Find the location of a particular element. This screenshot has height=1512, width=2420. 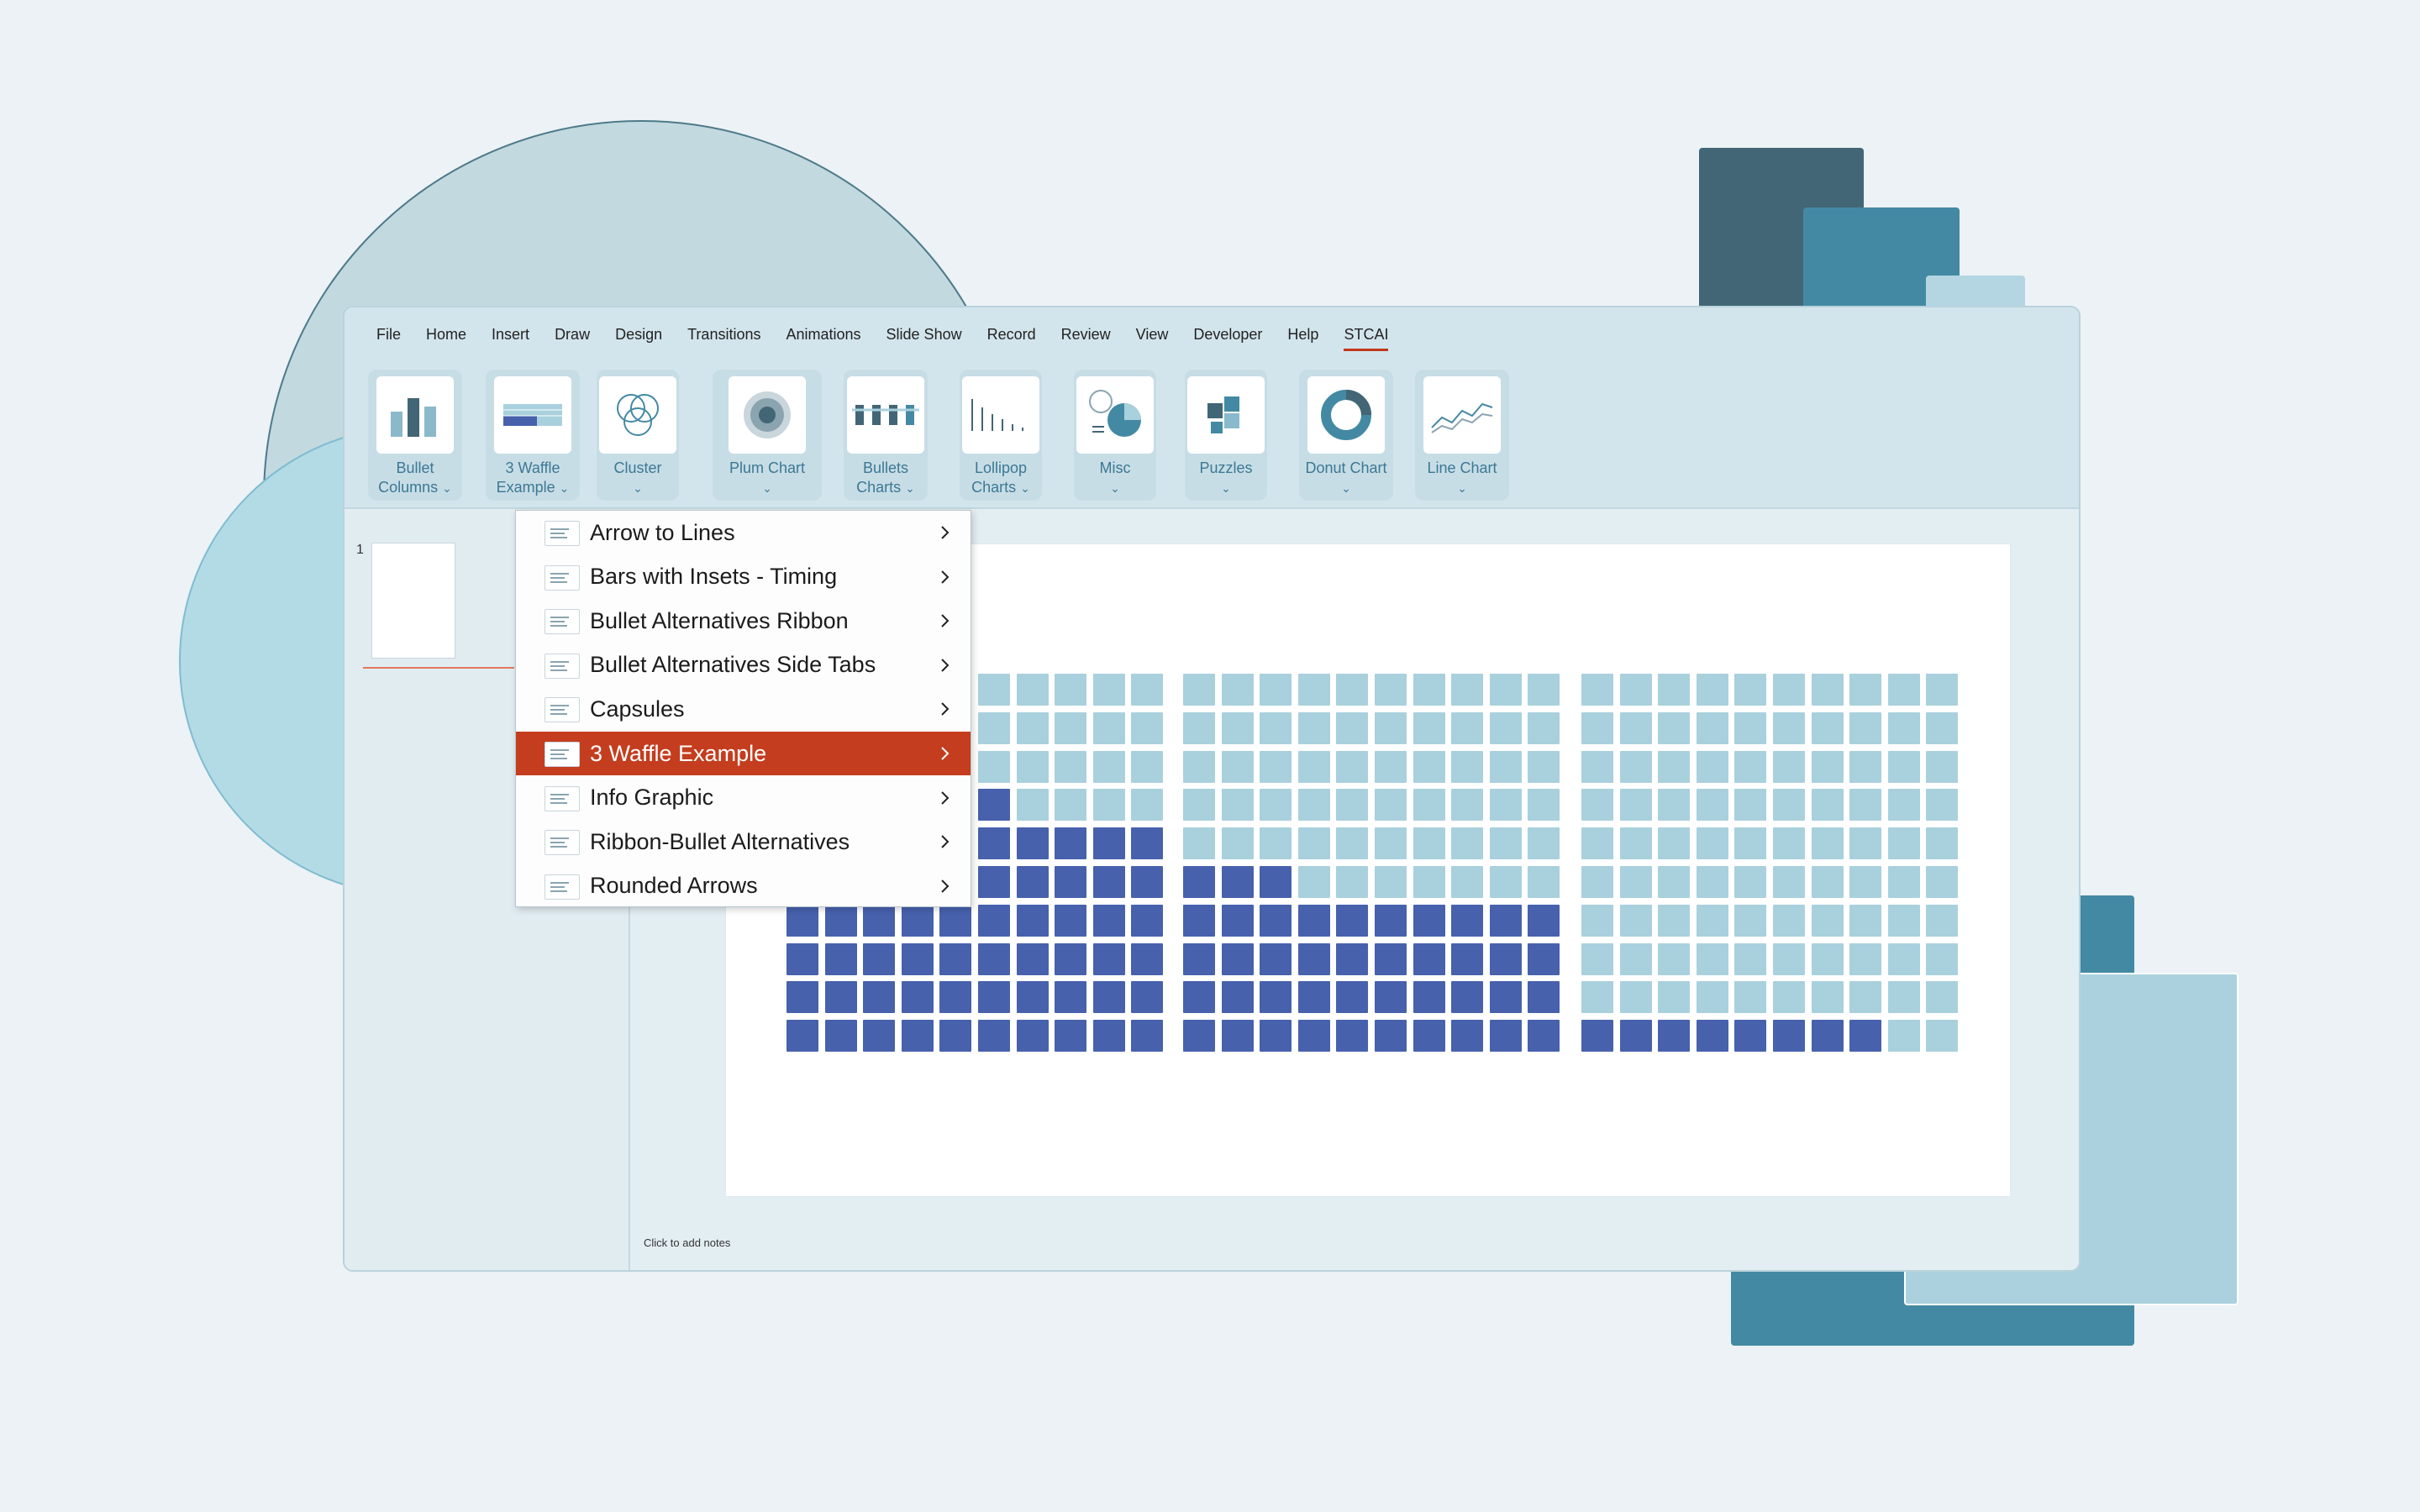

ribbon-button-label: Line Chart ⌄ is located at coordinates (1462, 478).